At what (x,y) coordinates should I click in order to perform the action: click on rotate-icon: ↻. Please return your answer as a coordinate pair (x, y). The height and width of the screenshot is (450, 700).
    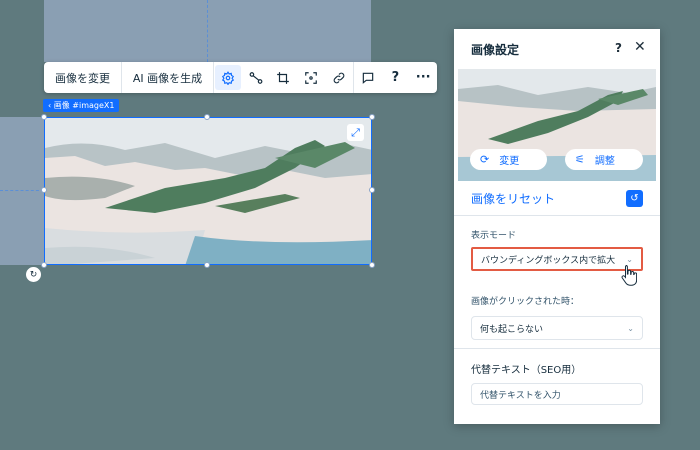
    Looking at the image, I should click on (33, 274).